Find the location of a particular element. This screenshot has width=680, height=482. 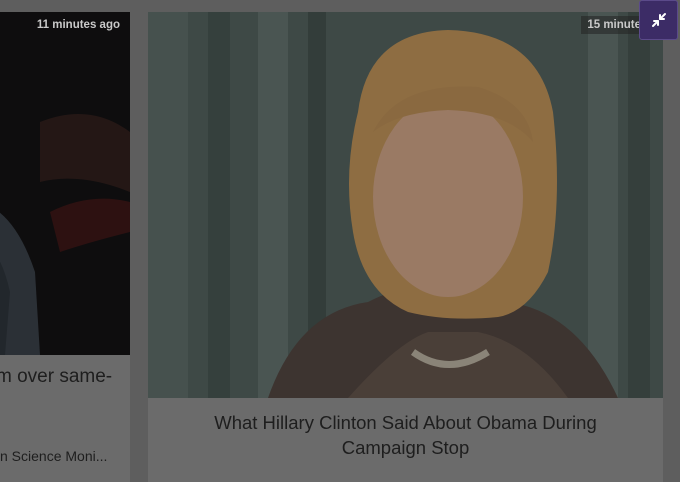

collapse-arrows-icon is located at coordinates (658, 20).